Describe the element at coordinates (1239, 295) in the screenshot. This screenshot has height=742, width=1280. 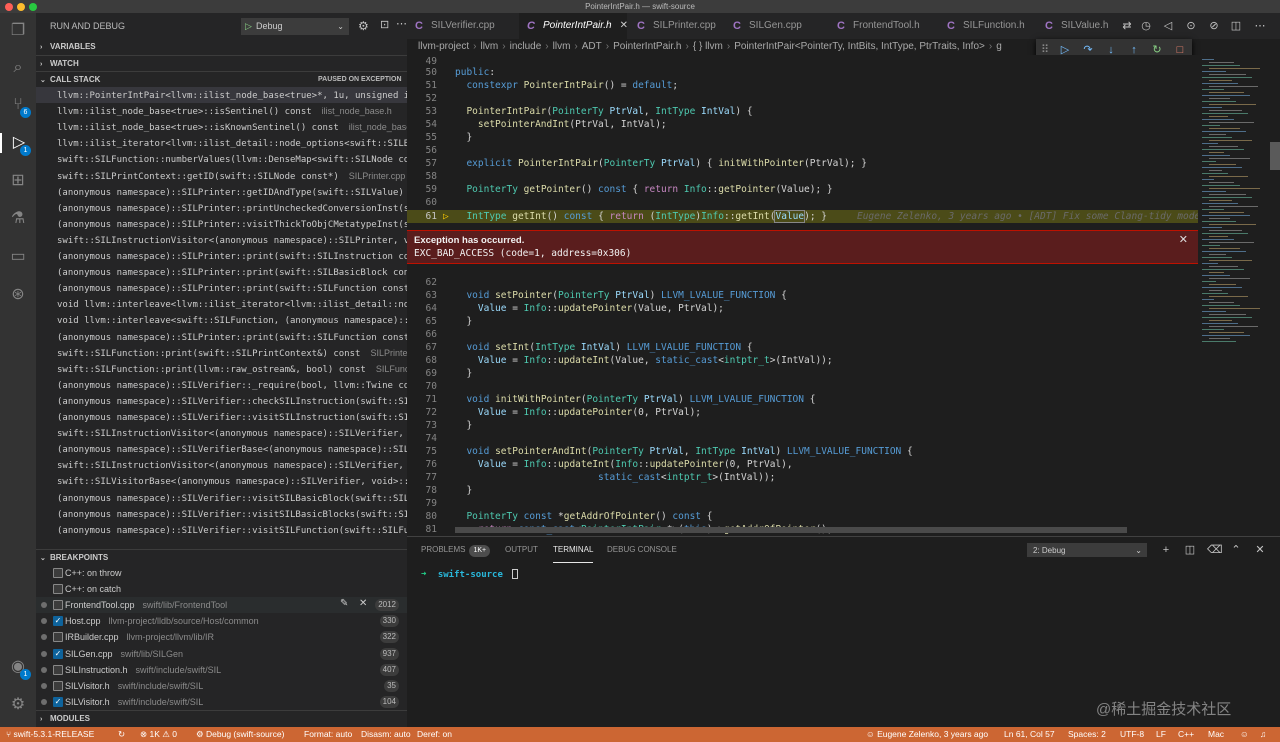
I see `minimap` at that location.